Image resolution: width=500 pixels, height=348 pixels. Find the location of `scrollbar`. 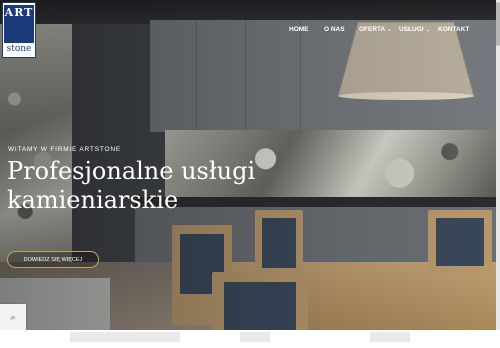

scrollbar is located at coordinates (498, 165).